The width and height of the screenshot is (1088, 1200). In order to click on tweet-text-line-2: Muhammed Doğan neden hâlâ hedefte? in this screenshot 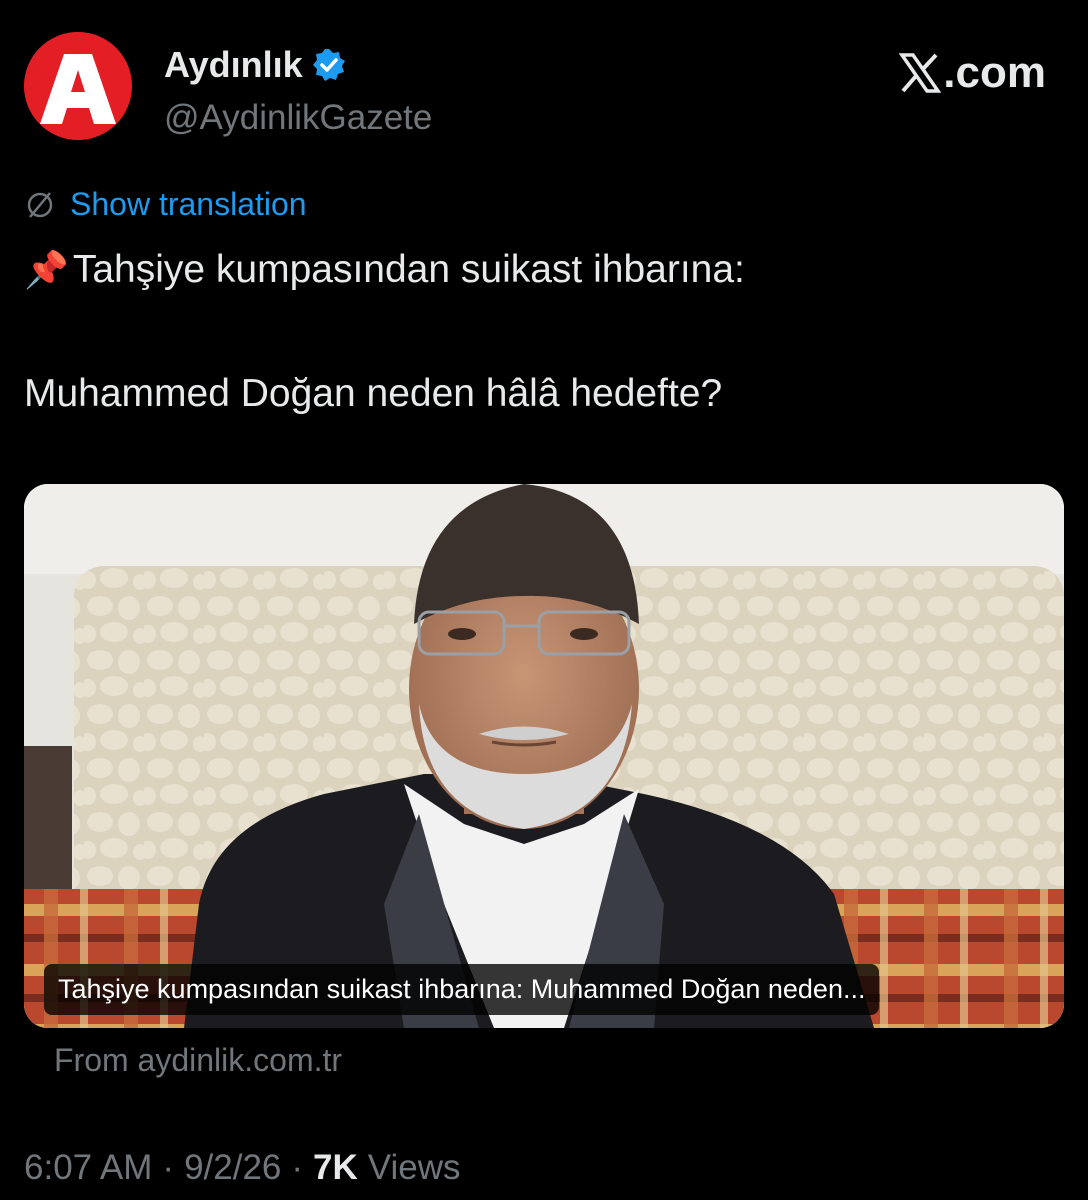, I will do `click(373, 393)`.